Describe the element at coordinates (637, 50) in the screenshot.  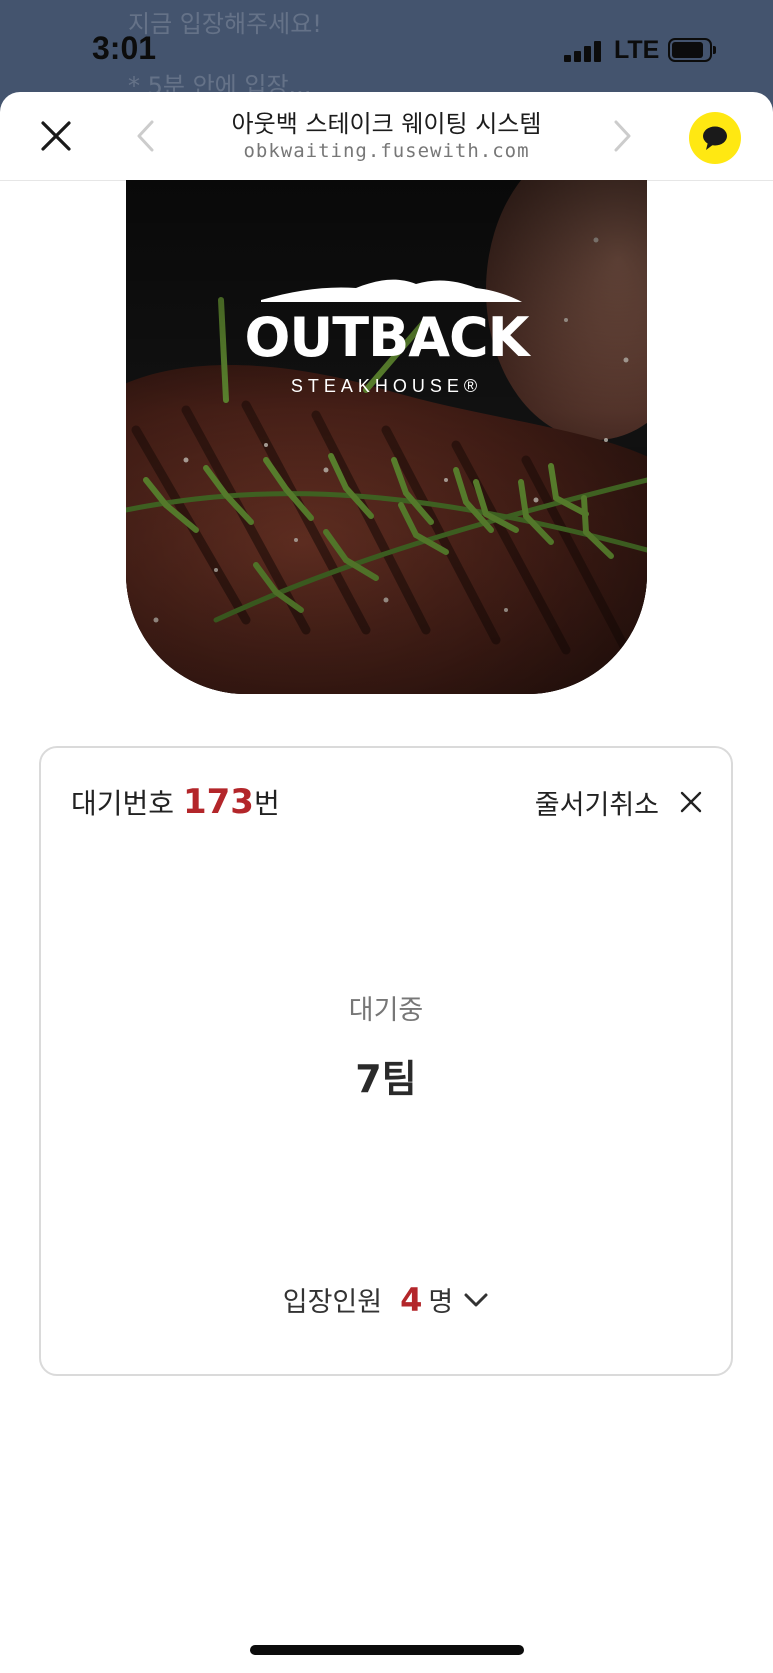
I see `network-label: LTE` at that location.